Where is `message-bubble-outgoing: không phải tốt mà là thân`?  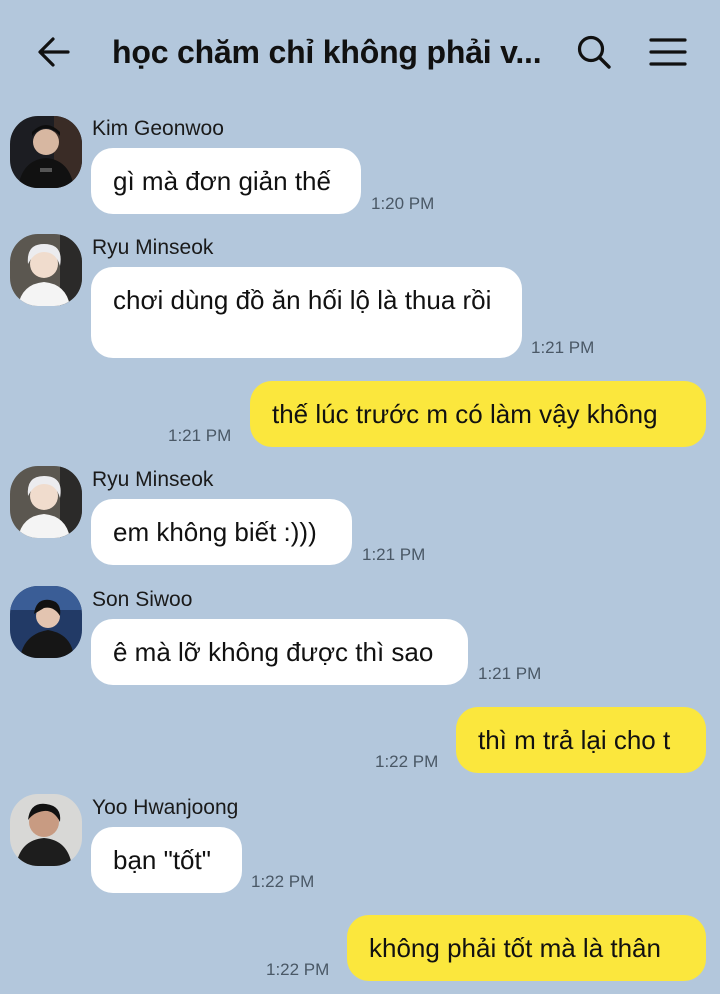 message-bubble-outgoing: không phải tốt mà là thân is located at coordinates (526, 948).